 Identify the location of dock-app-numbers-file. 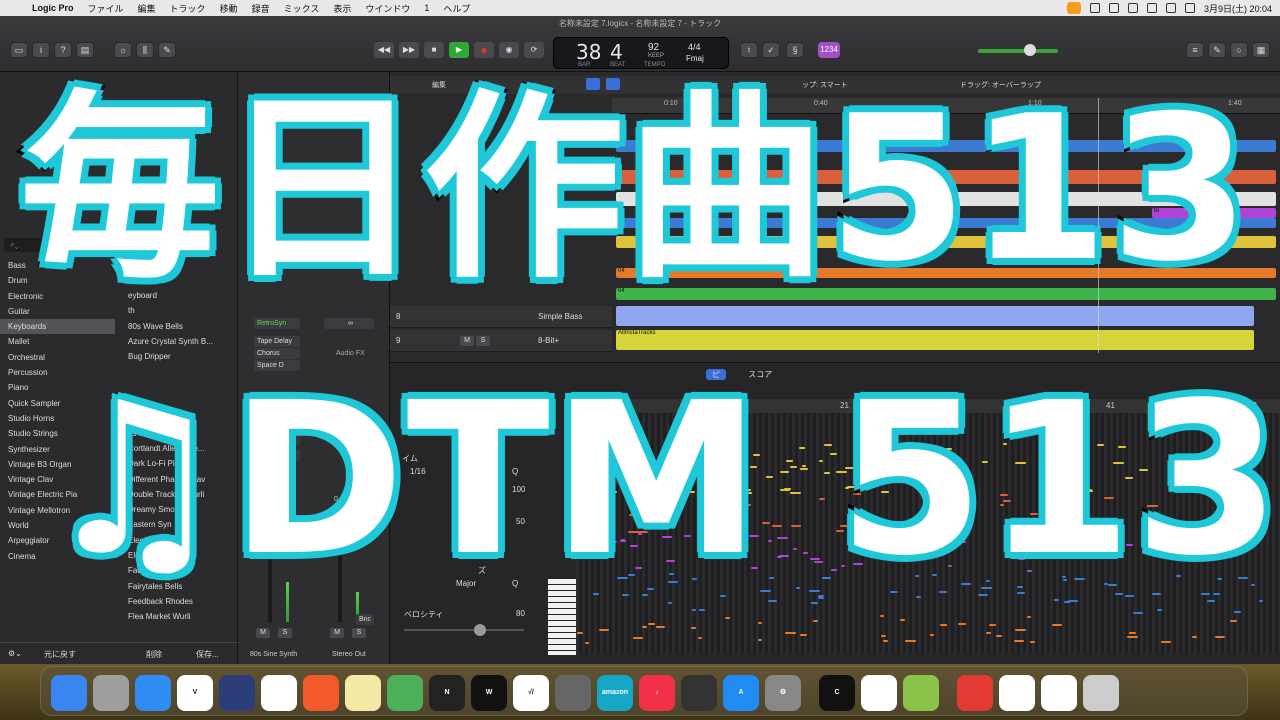
(1017, 693).